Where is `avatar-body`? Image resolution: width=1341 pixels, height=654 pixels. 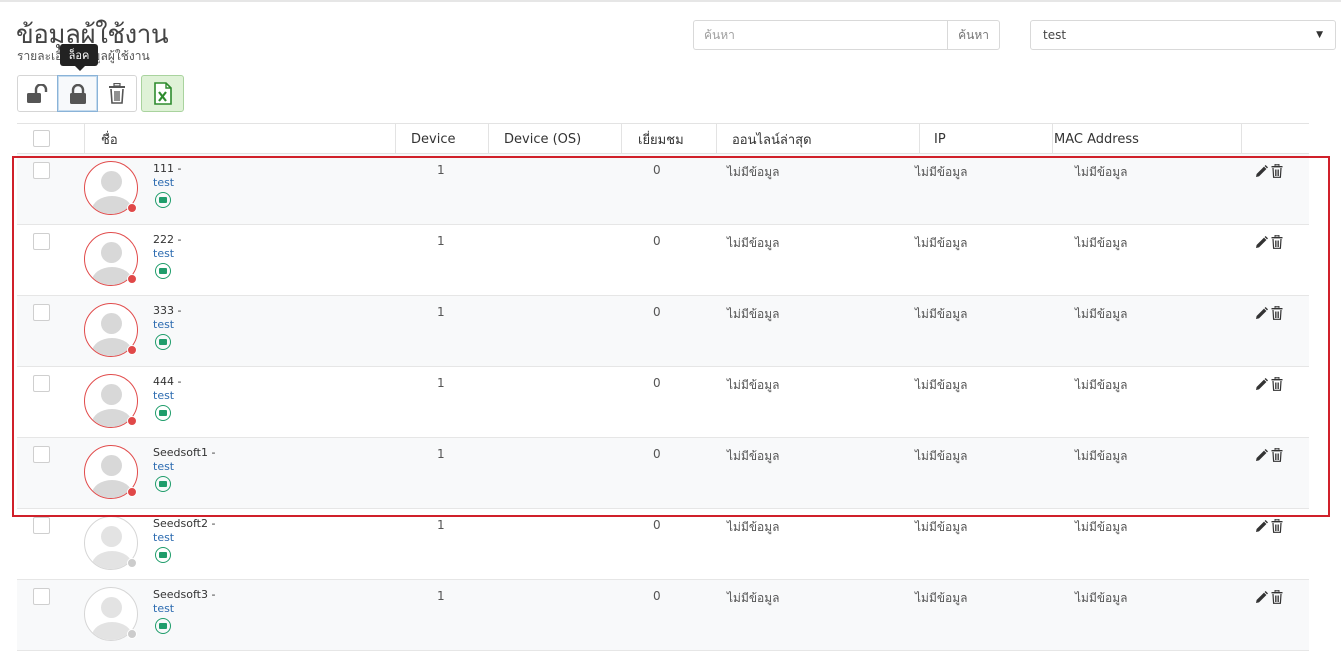
avatar-body is located at coordinates (112, 276).